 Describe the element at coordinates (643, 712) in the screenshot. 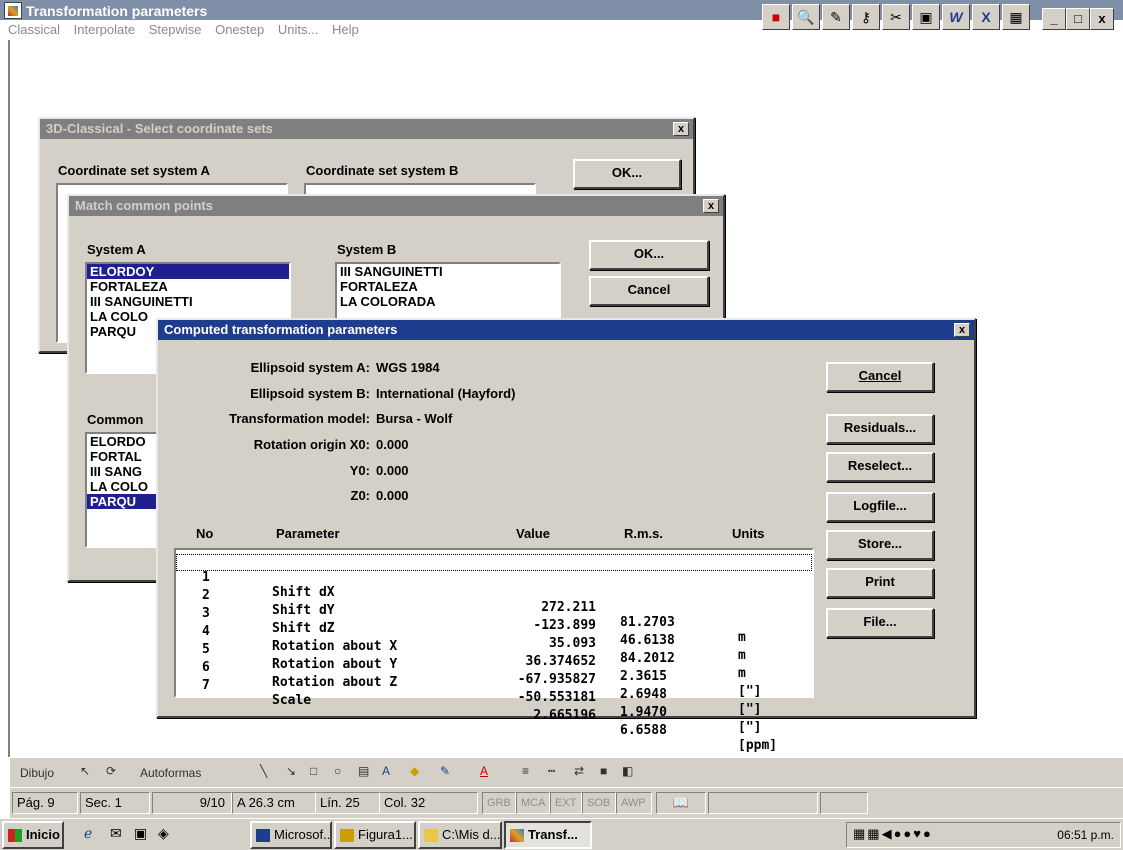

I see `cell-rms: 1.9470` at that location.